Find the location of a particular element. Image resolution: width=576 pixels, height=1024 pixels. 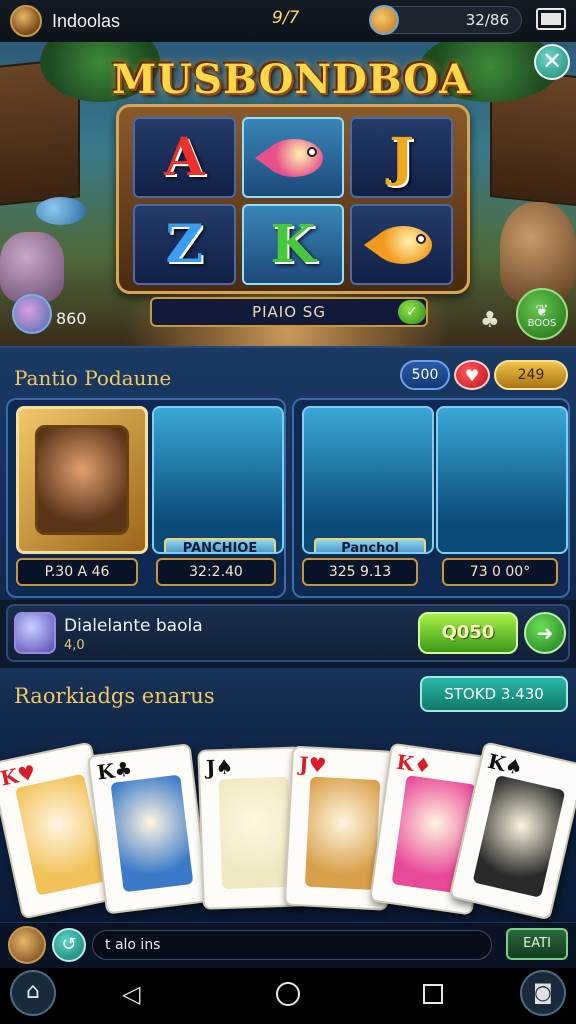

card-rank: K♠ is located at coordinates (505, 764).